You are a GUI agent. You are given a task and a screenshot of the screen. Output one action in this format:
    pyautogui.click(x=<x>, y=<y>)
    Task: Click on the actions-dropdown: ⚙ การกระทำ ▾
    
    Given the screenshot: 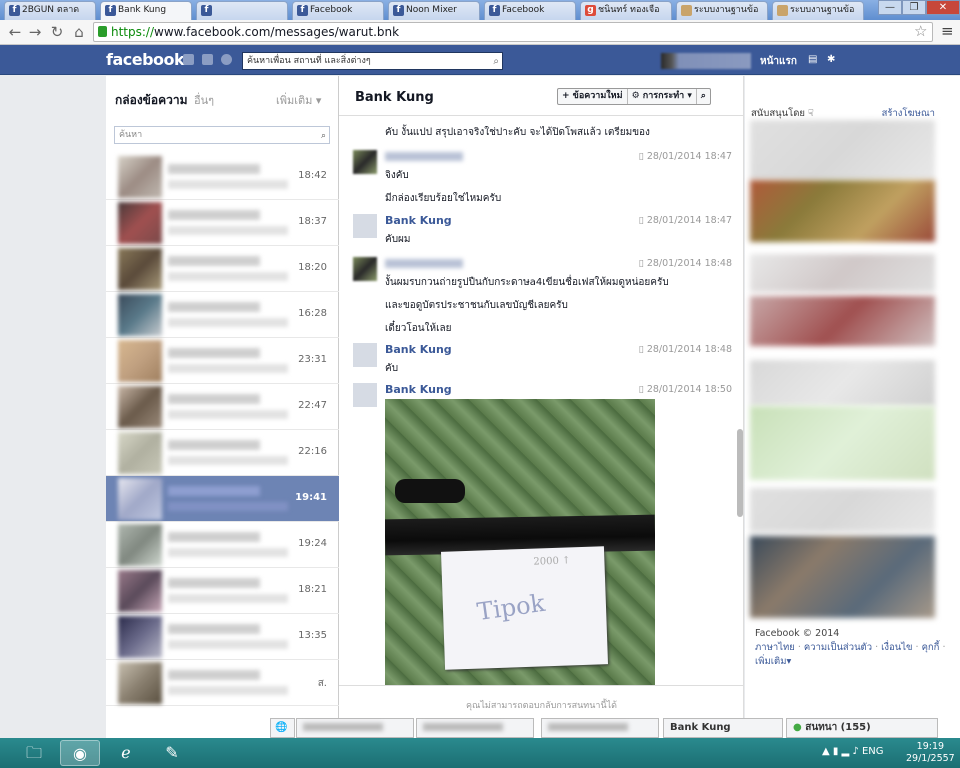 What is the action you would take?
    pyautogui.click(x=662, y=96)
    